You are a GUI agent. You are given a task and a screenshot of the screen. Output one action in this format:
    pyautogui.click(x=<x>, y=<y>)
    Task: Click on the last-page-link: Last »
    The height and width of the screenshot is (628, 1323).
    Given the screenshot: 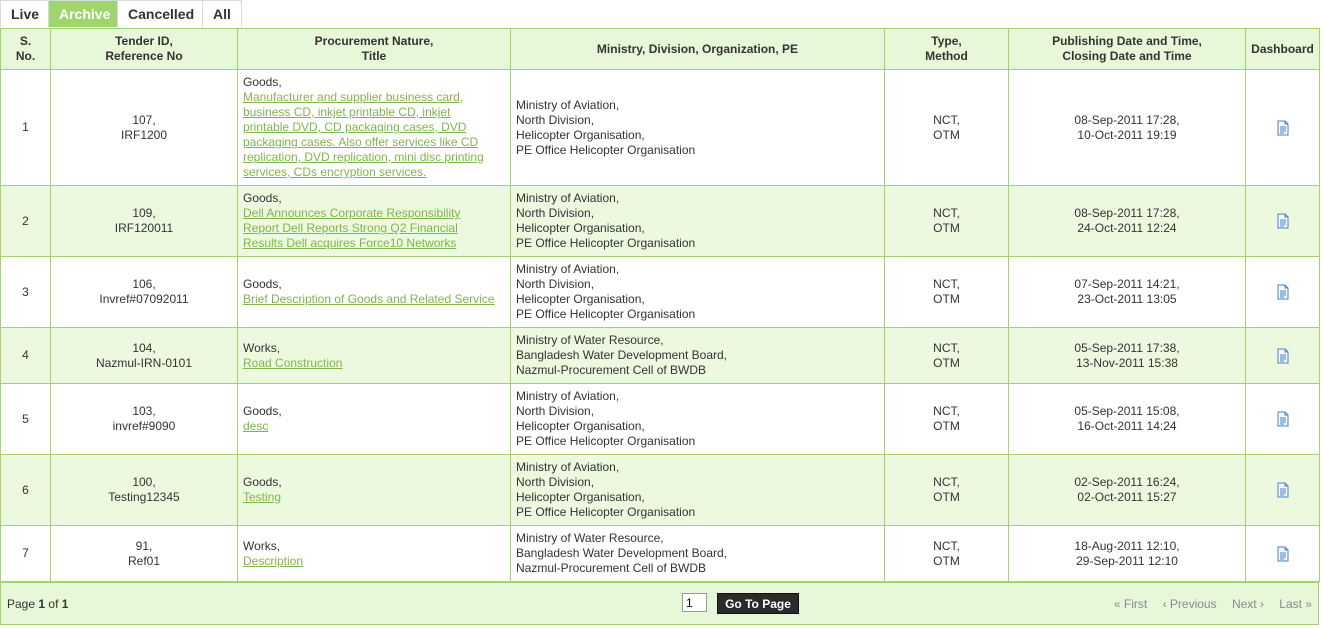 What is the action you would take?
    pyautogui.click(x=1295, y=604)
    